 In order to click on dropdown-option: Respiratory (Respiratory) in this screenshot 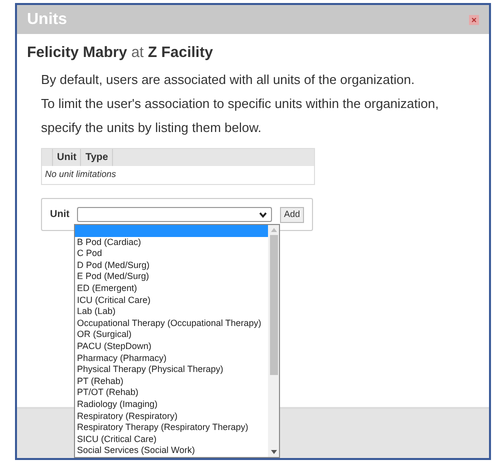, I will do `click(171, 416)`.